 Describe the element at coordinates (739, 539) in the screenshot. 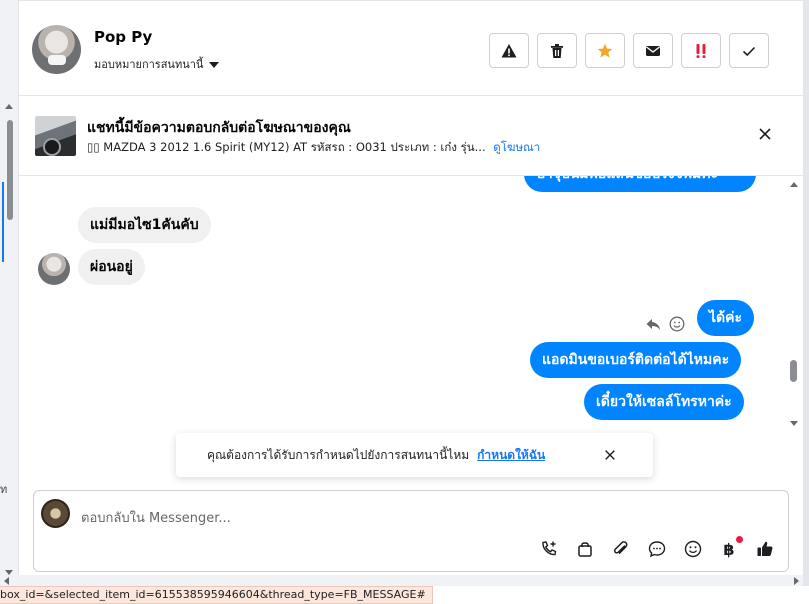

I see `notification-dot` at that location.